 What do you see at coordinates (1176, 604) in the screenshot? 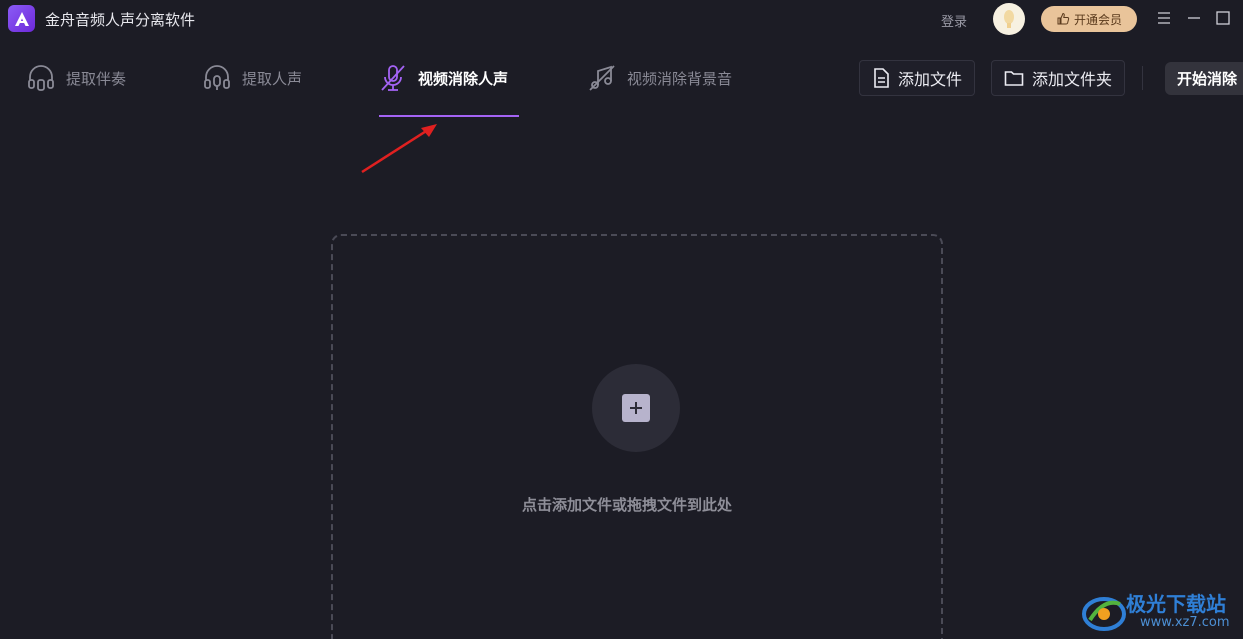
I see `watermark-name: 极光下载站` at bounding box center [1176, 604].